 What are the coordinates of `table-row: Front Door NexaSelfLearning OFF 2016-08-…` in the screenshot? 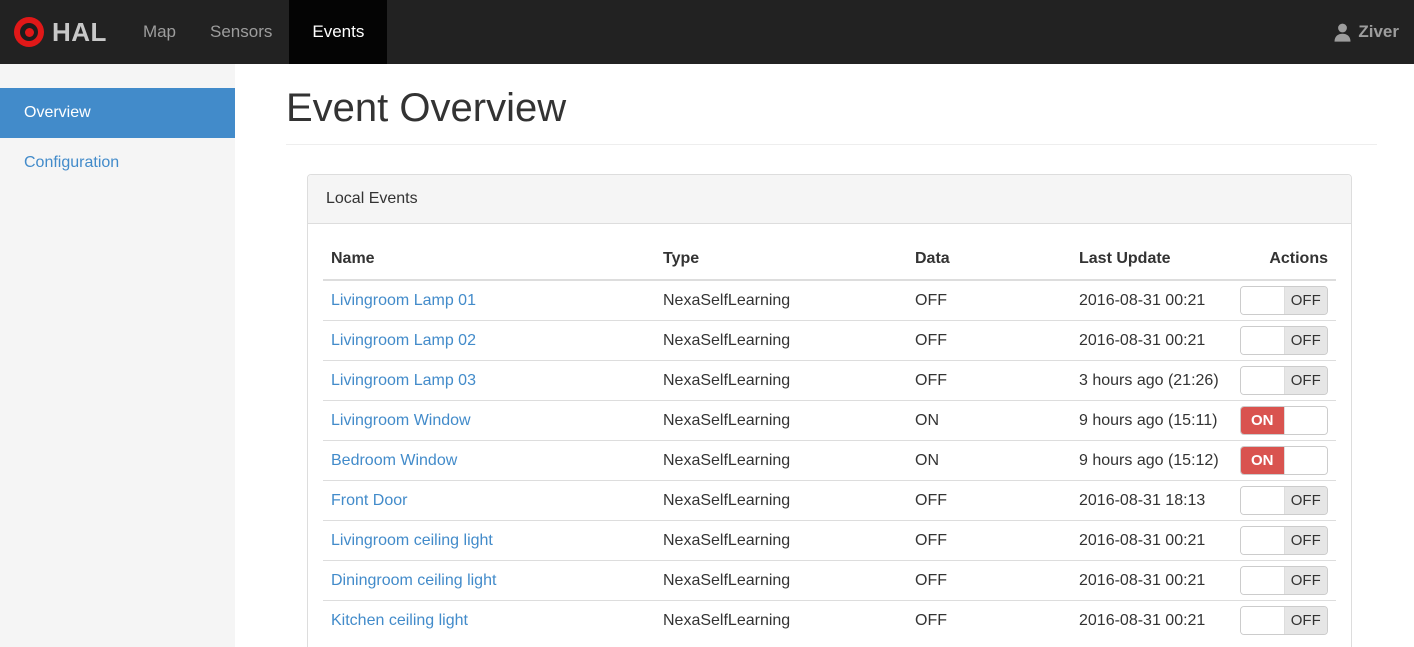 It's located at (829, 500).